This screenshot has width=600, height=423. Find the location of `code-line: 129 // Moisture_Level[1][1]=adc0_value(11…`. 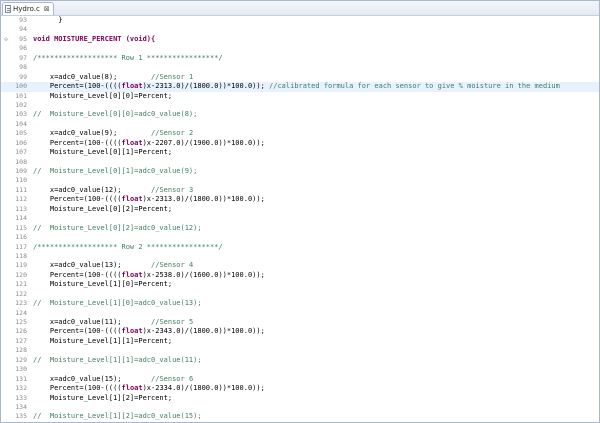

code-line: 129 // Moisture_Level[1][1]=adc0_value(11… is located at coordinates (300, 360).